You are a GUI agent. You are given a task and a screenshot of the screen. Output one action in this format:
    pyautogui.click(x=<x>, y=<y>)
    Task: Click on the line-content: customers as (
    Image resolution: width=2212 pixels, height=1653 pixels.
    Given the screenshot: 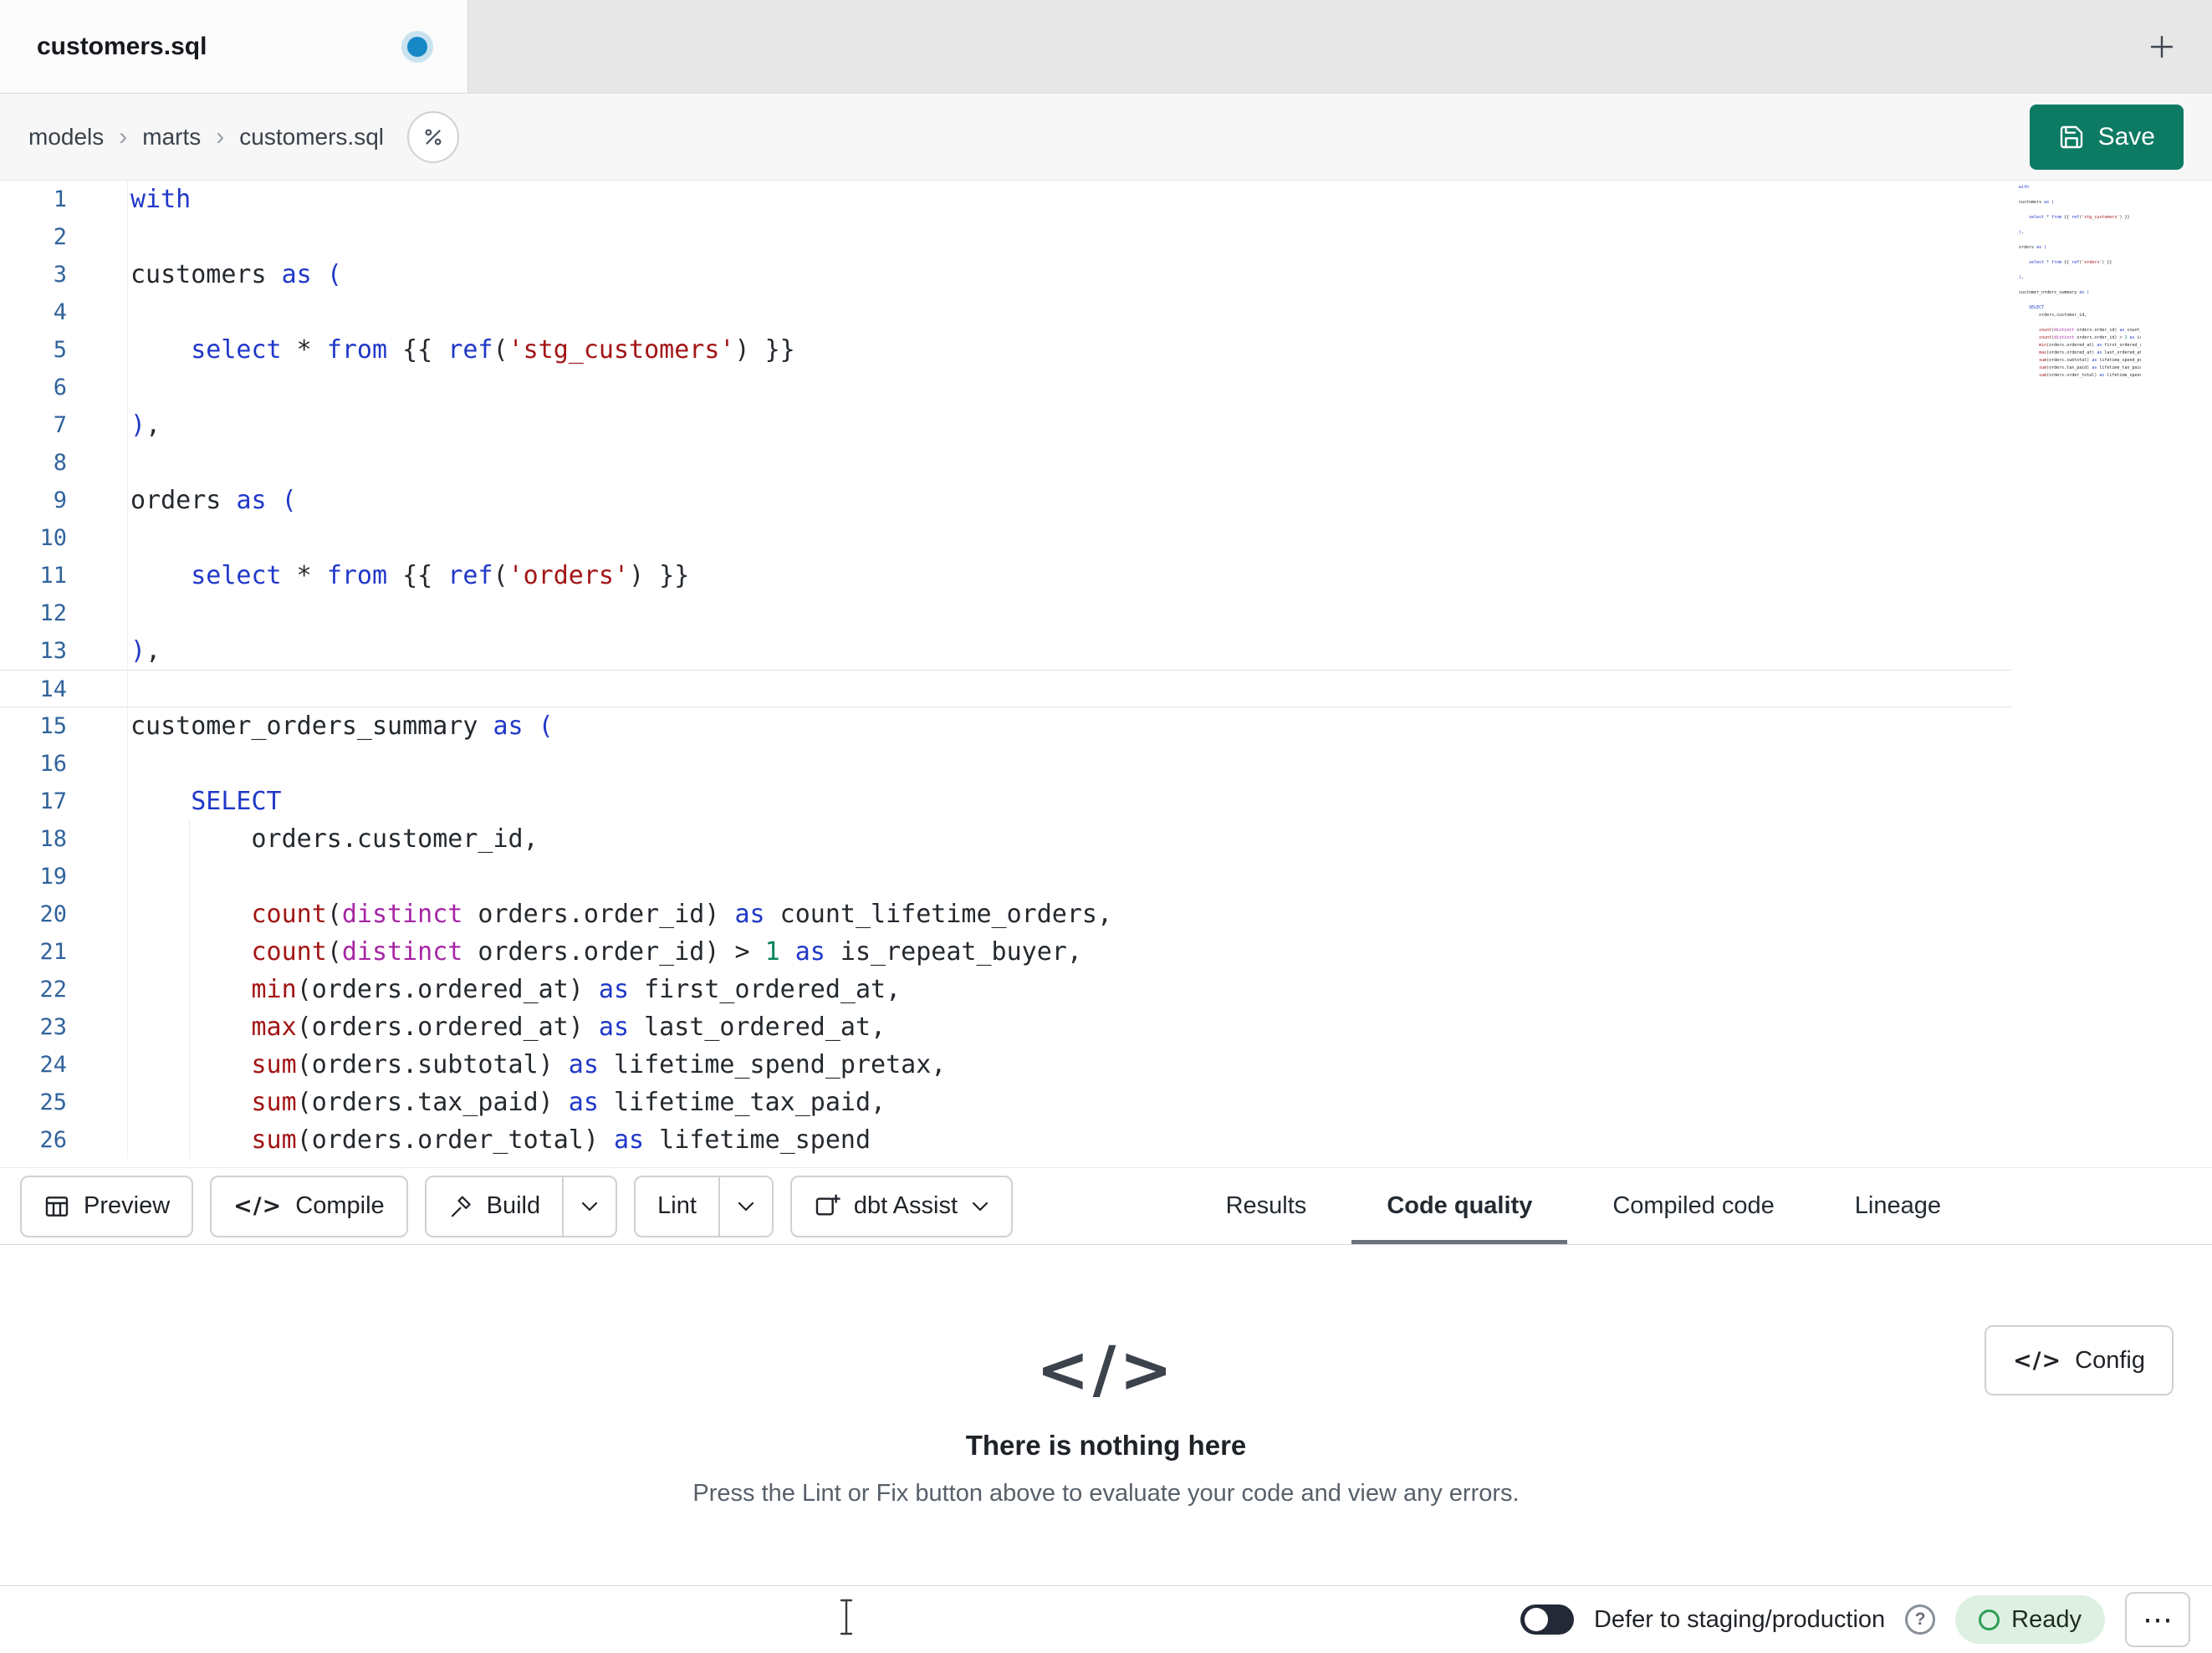 What is the action you would take?
    pyautogui.click(x=2037, y=202)
    